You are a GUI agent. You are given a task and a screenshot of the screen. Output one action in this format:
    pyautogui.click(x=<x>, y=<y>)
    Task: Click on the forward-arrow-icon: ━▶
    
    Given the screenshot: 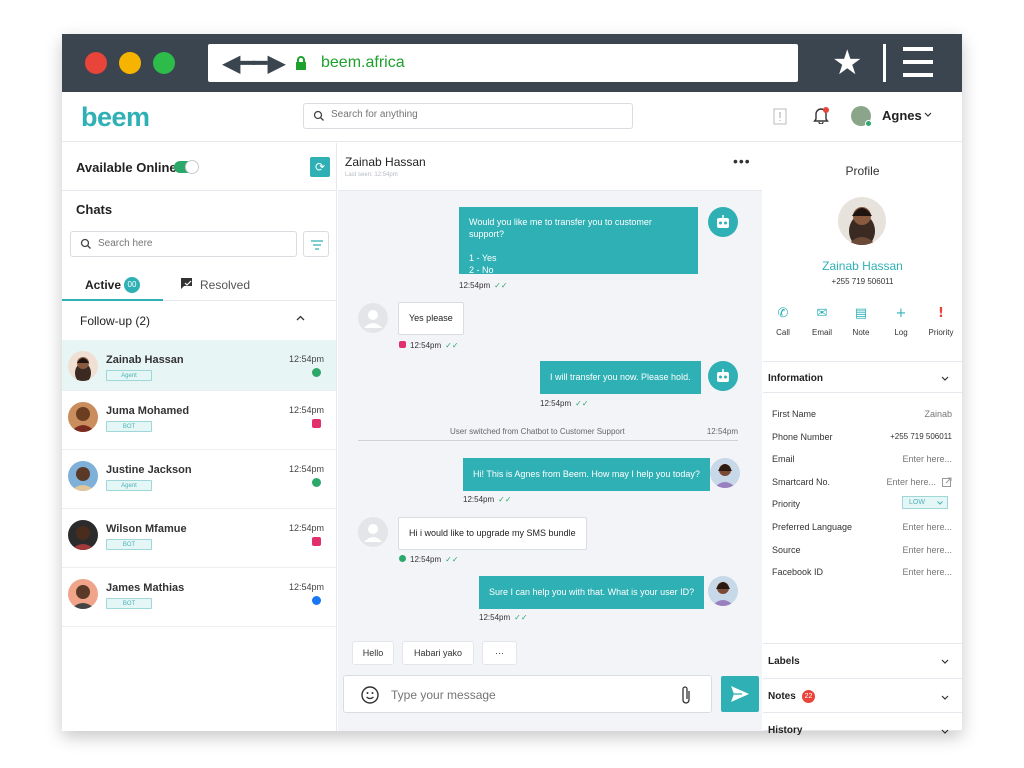 What is the action you would take?
    pyautogui.click(x=269, y=63)
    